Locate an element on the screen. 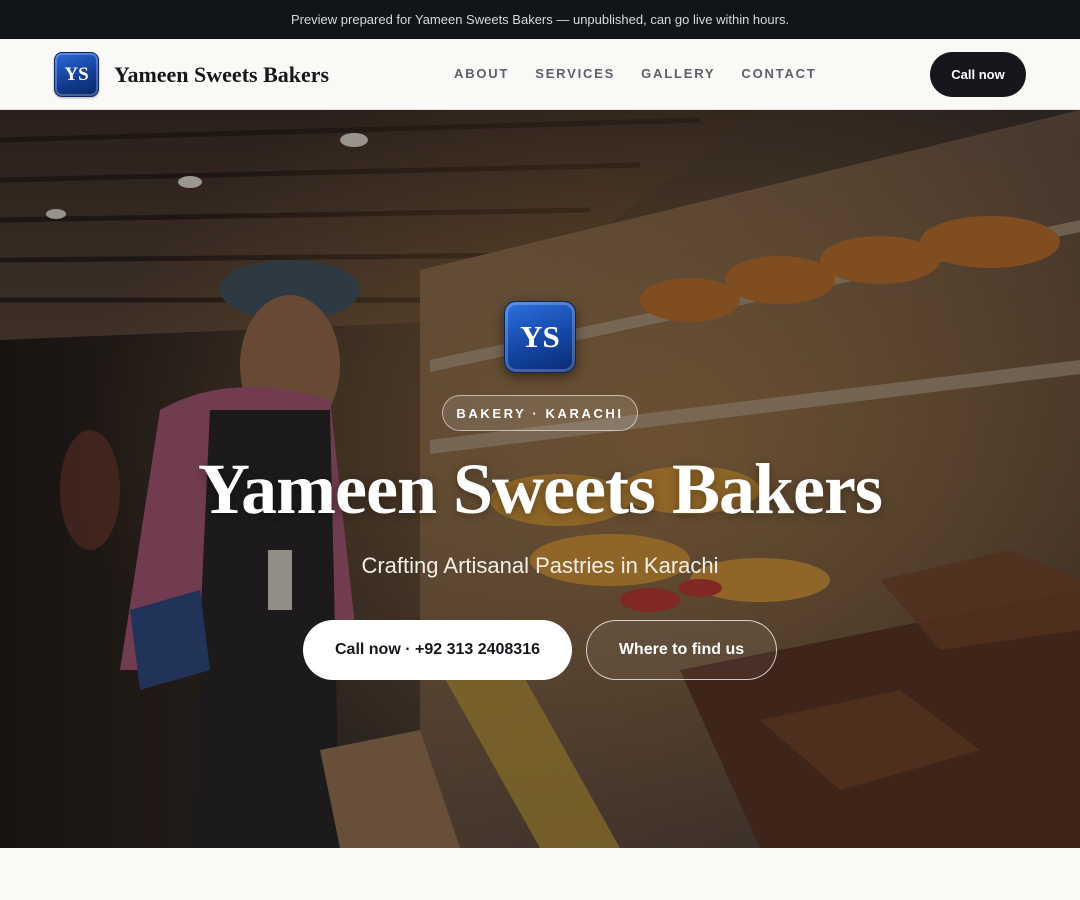 The width and height of the screenshot is (1080, 900). brand-name: Yameen Sweets Bakers is located at coordinates (222, 74).